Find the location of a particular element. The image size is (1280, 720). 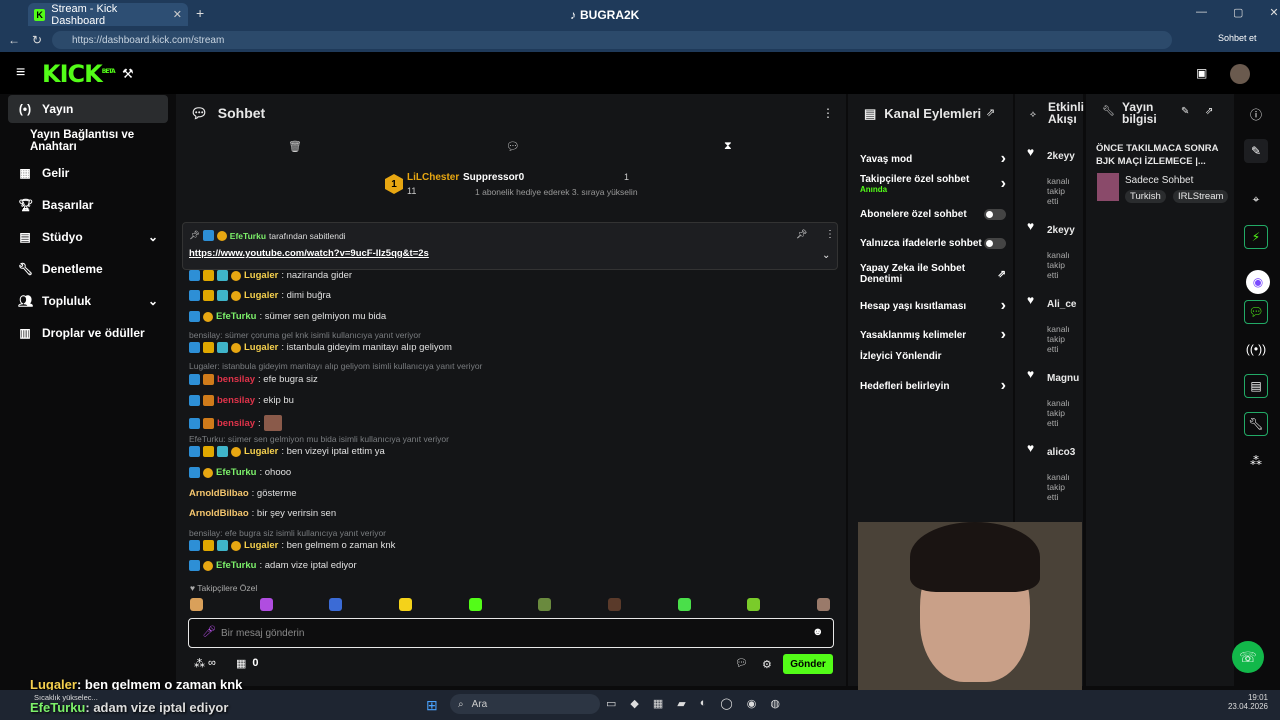

sidebar-item-achievements: 🏆︎ Başarılar is located at coordinates (88, 205).